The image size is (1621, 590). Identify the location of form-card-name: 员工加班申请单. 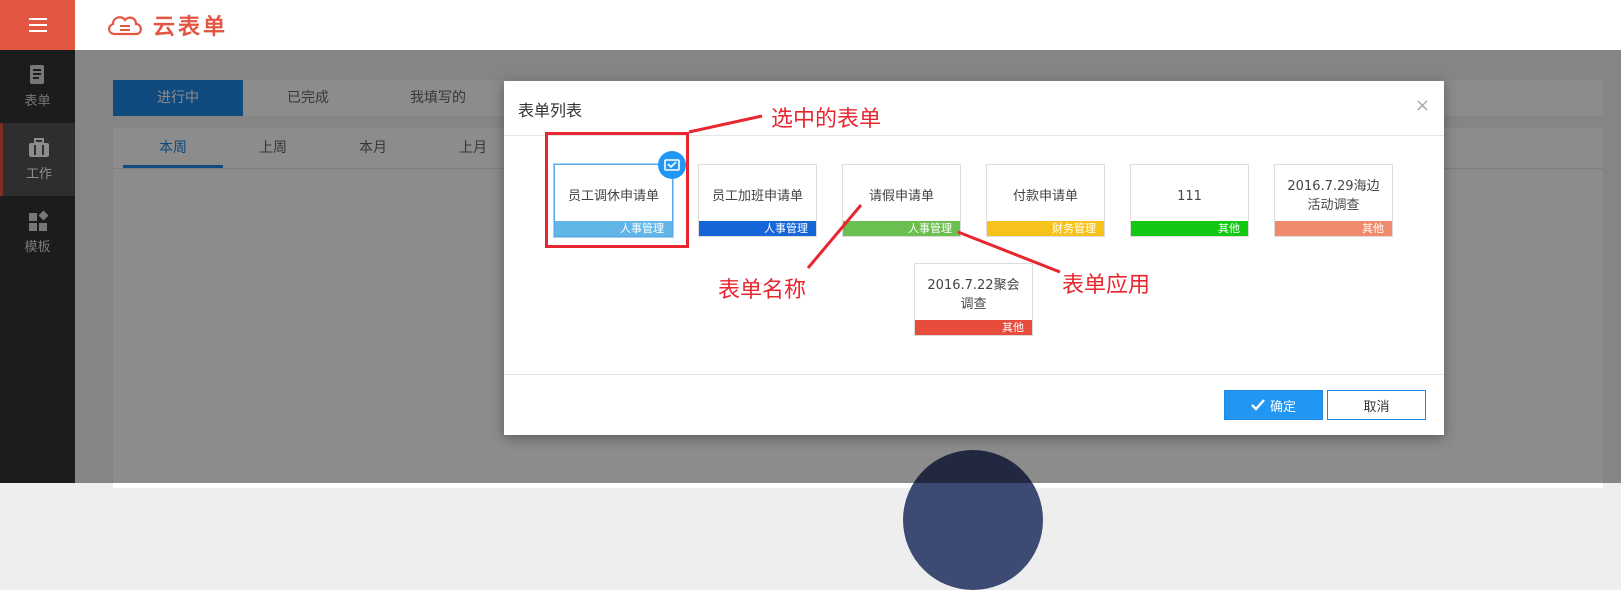
(757, 196).